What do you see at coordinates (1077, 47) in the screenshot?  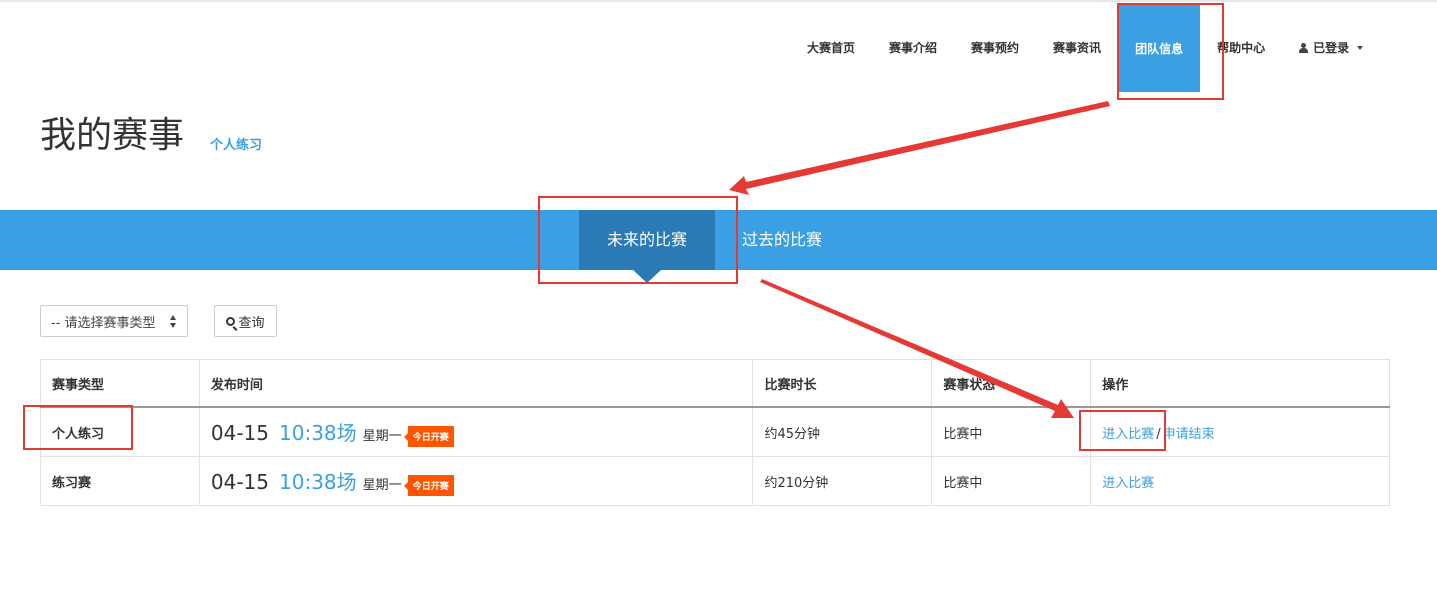 I see `nav-item-news: 赛事资讯` at bounding box center [1077, 47].